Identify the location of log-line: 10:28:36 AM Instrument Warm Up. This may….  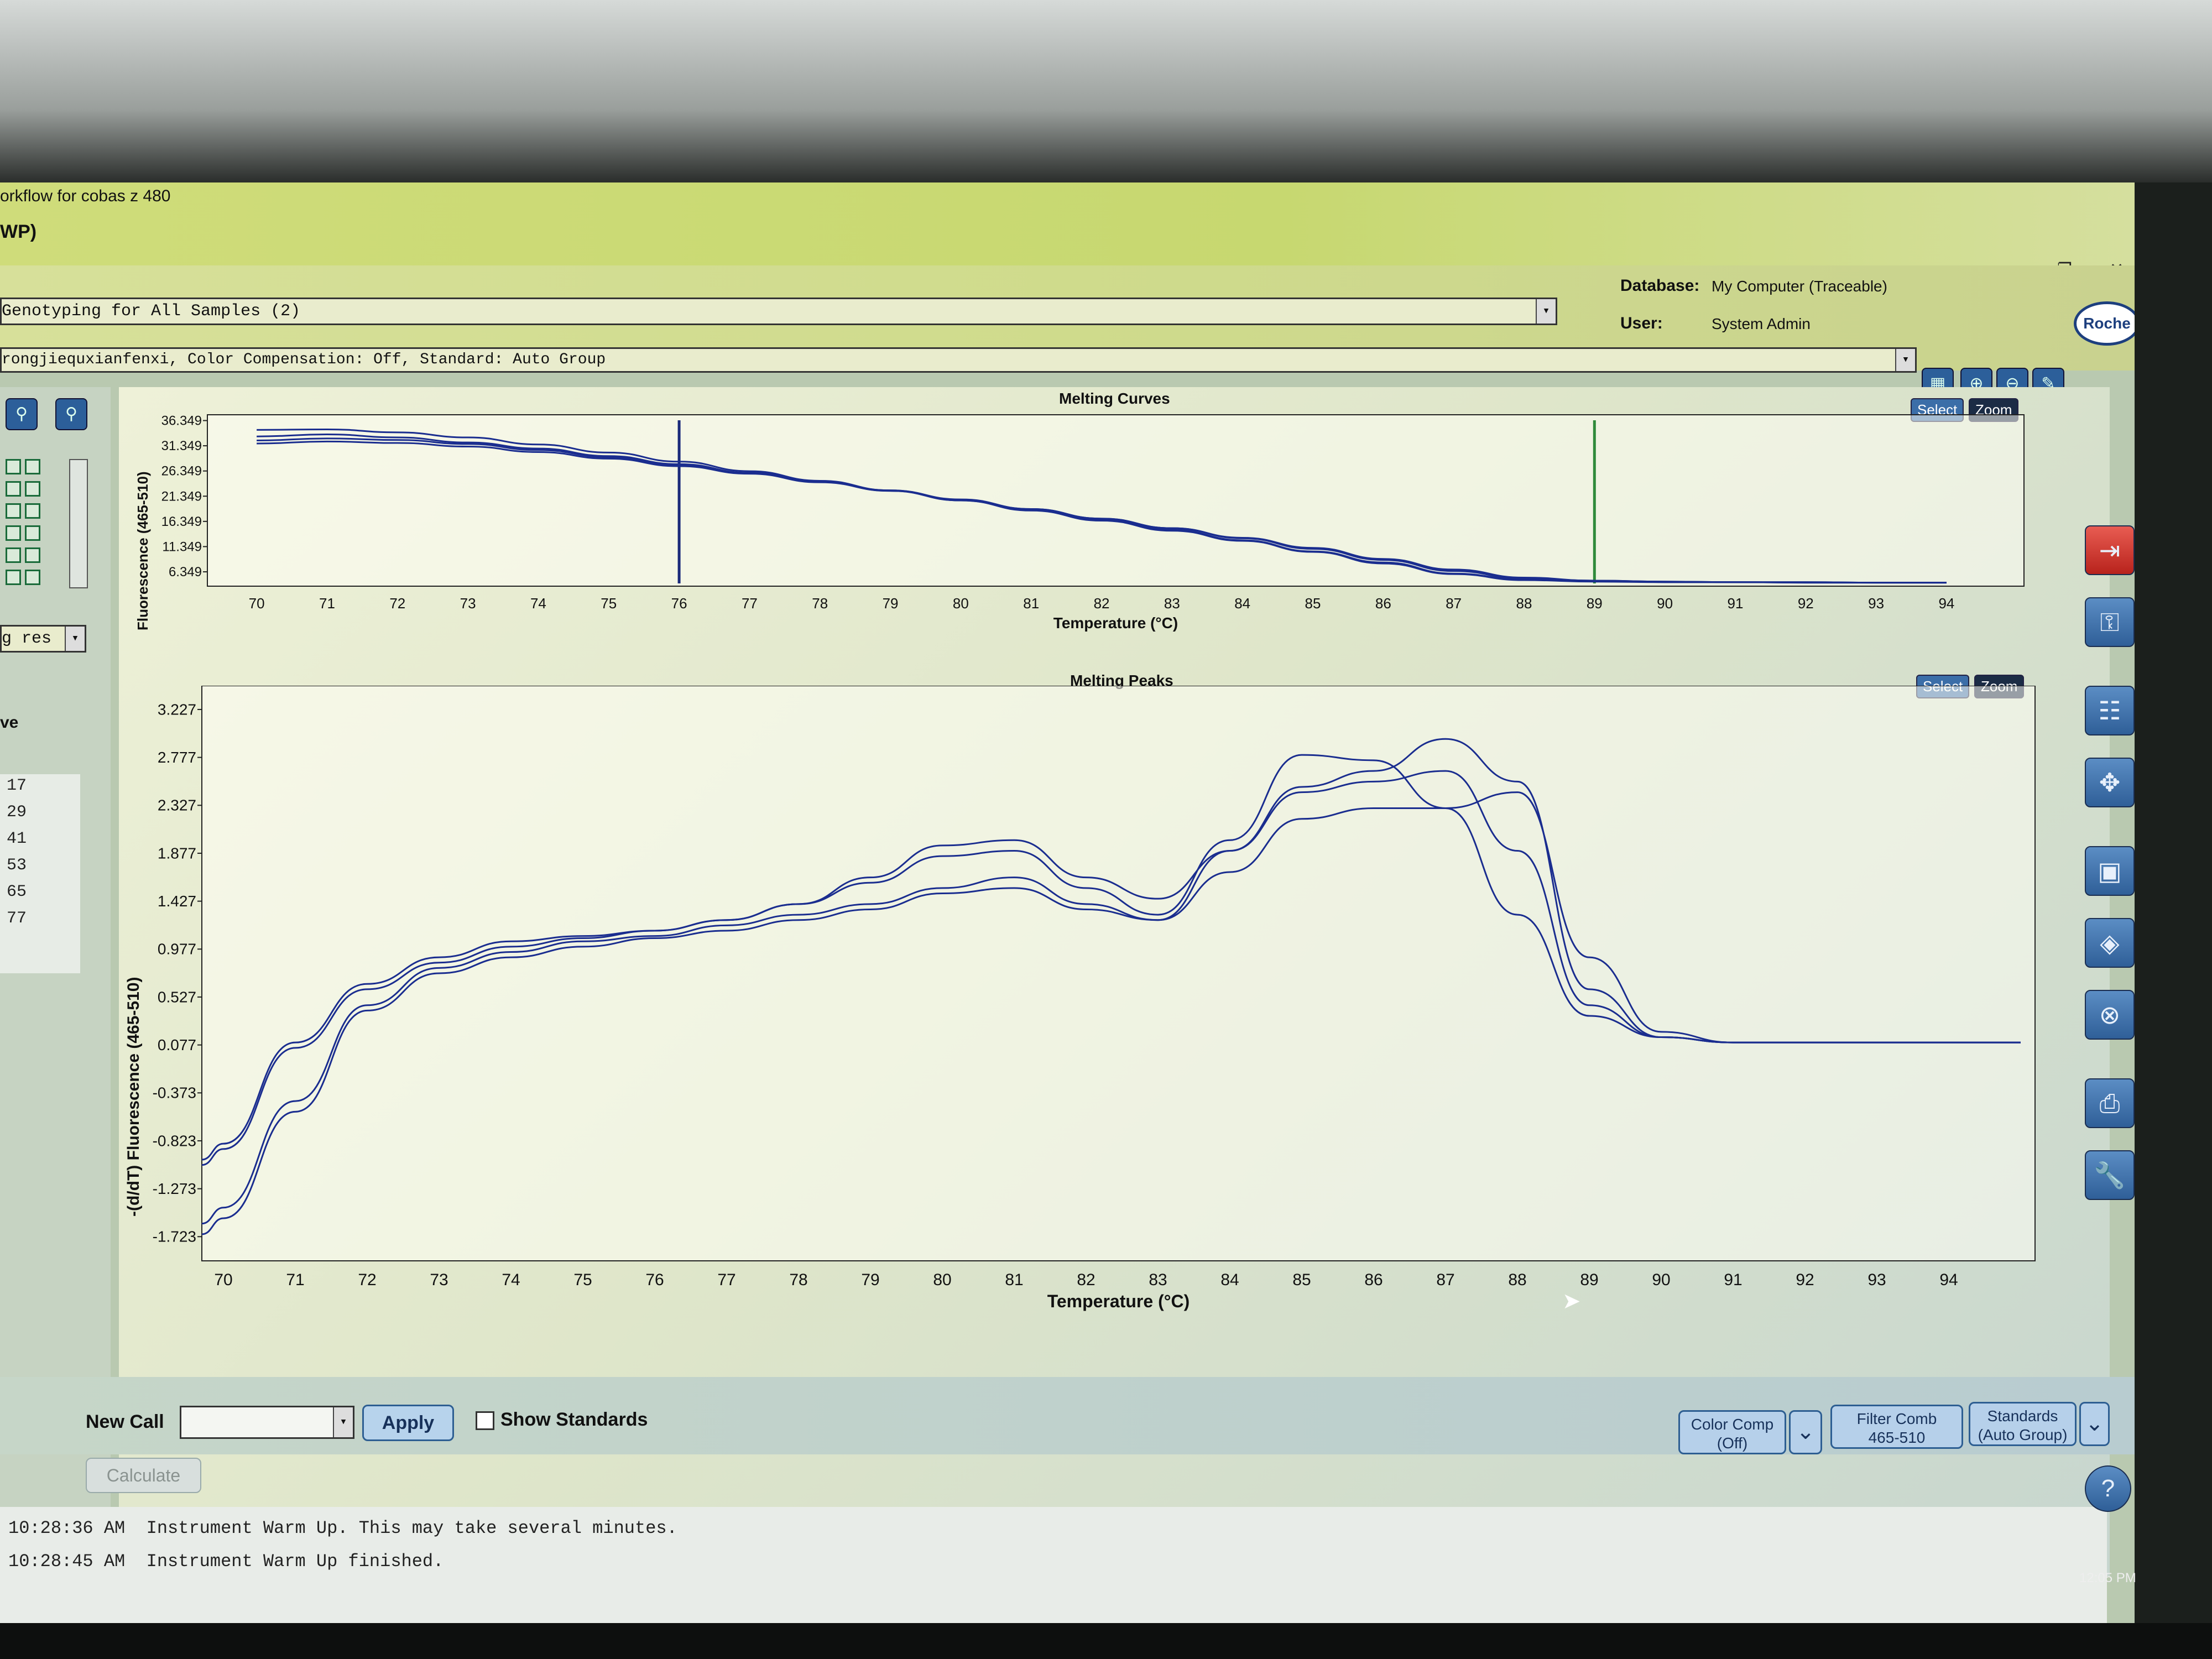
(343, 1528).